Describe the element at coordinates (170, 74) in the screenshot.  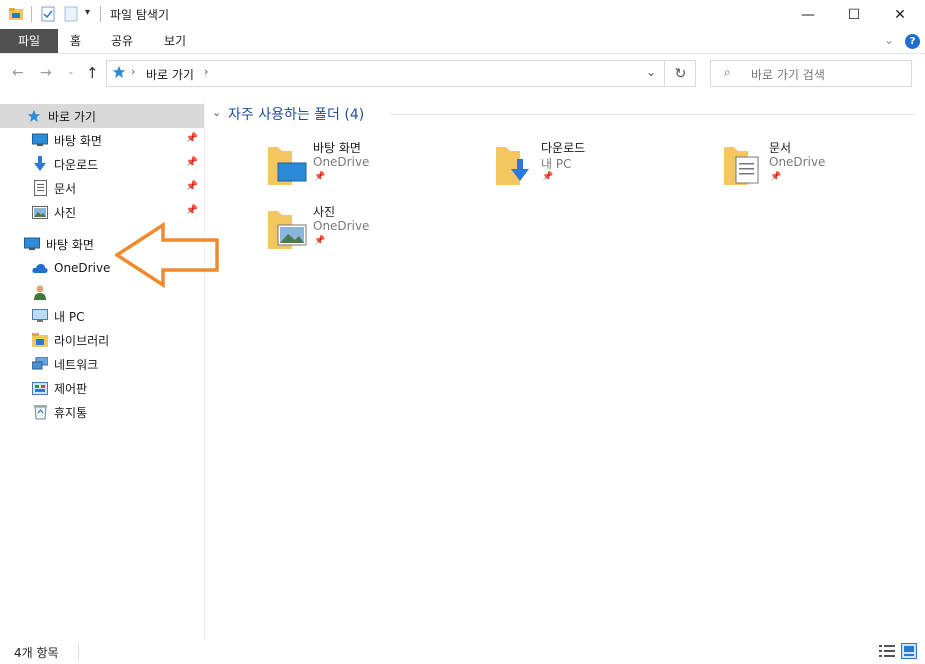
I see `breadcrumb-quick-access: 바로 가기` at that location.